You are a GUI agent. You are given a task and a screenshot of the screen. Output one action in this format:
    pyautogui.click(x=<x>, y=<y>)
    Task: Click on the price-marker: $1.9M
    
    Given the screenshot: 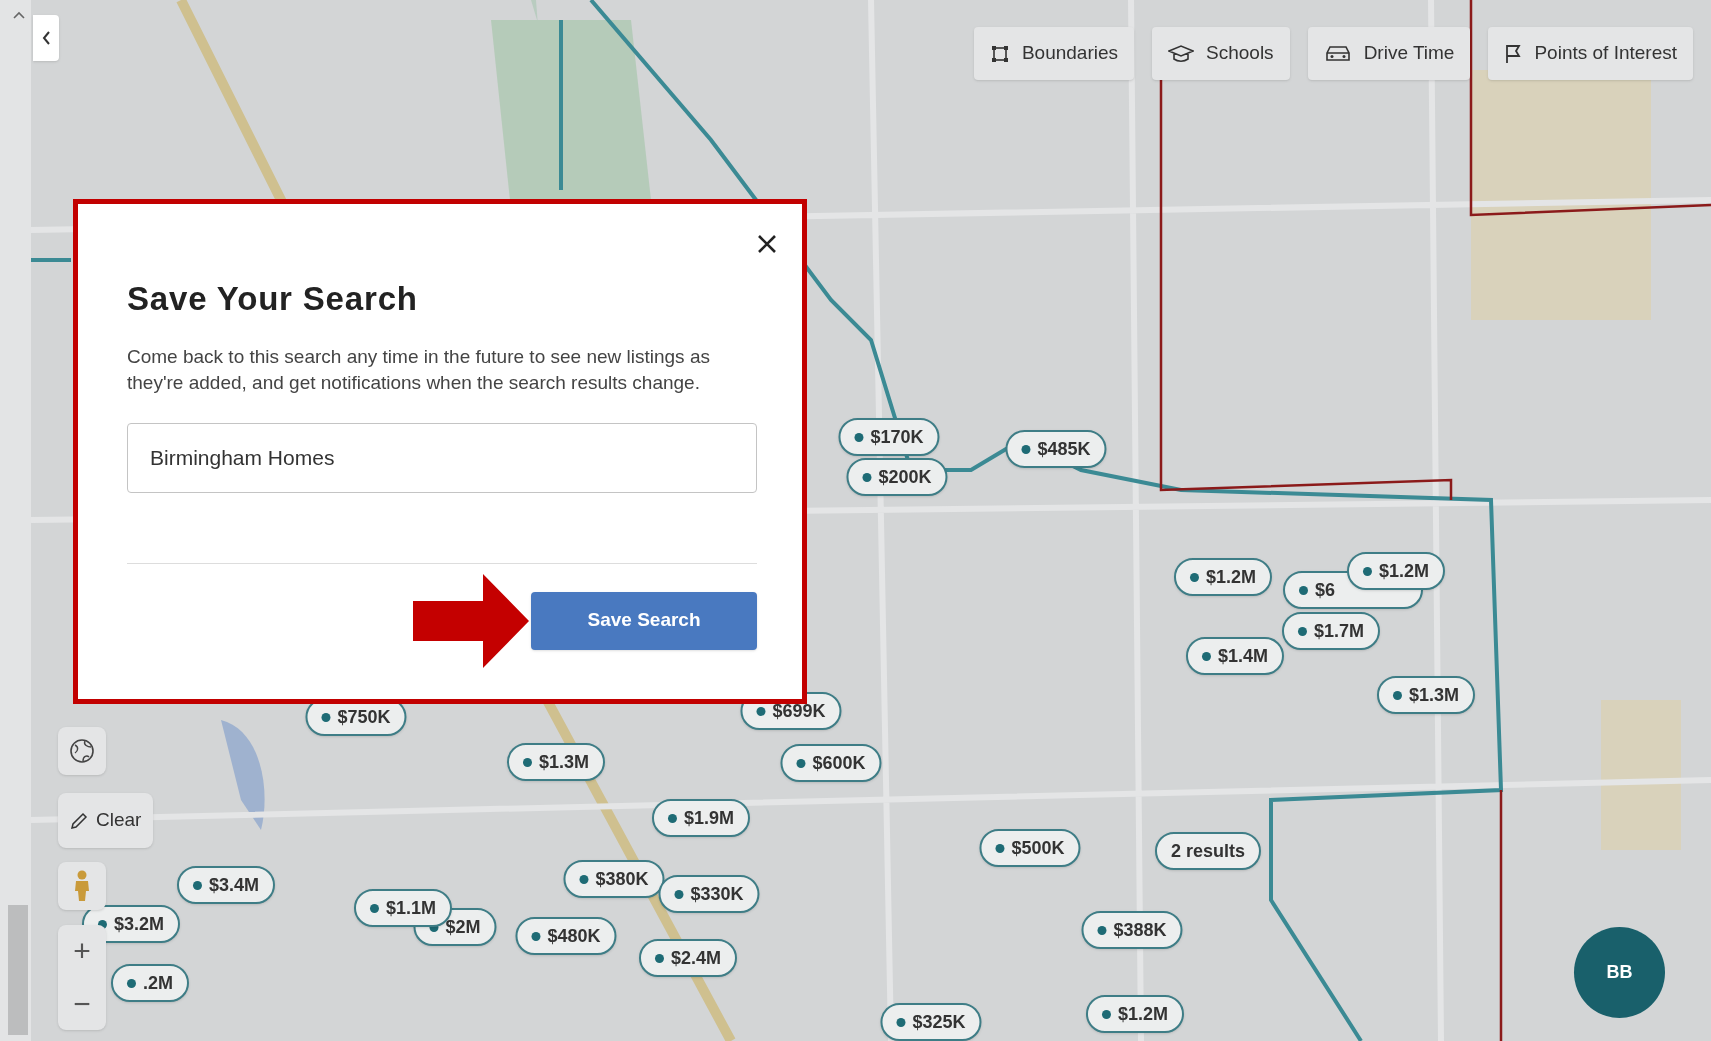 What is the action you would take?
    pyautogui.click(x=701, y=818)
    